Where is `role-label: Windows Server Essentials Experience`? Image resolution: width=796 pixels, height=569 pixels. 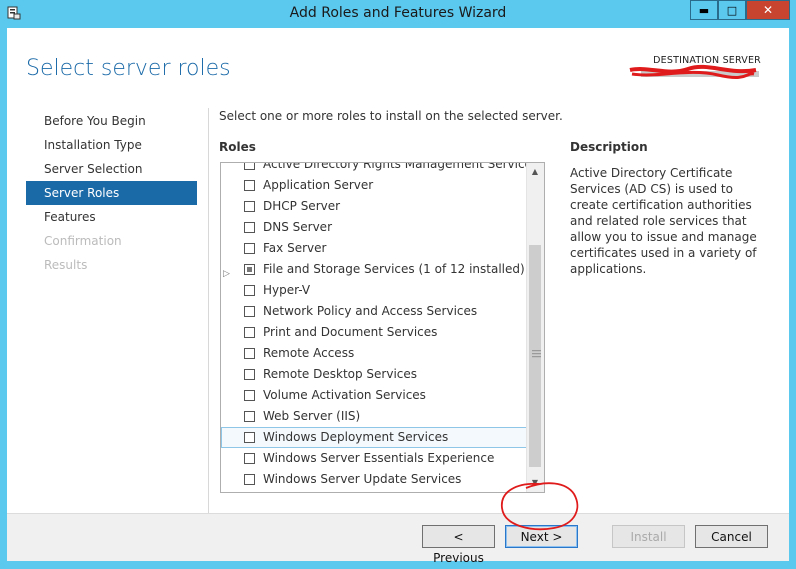
role-label: Windows Server Essentials Experience is located at coordinates (379, 458).